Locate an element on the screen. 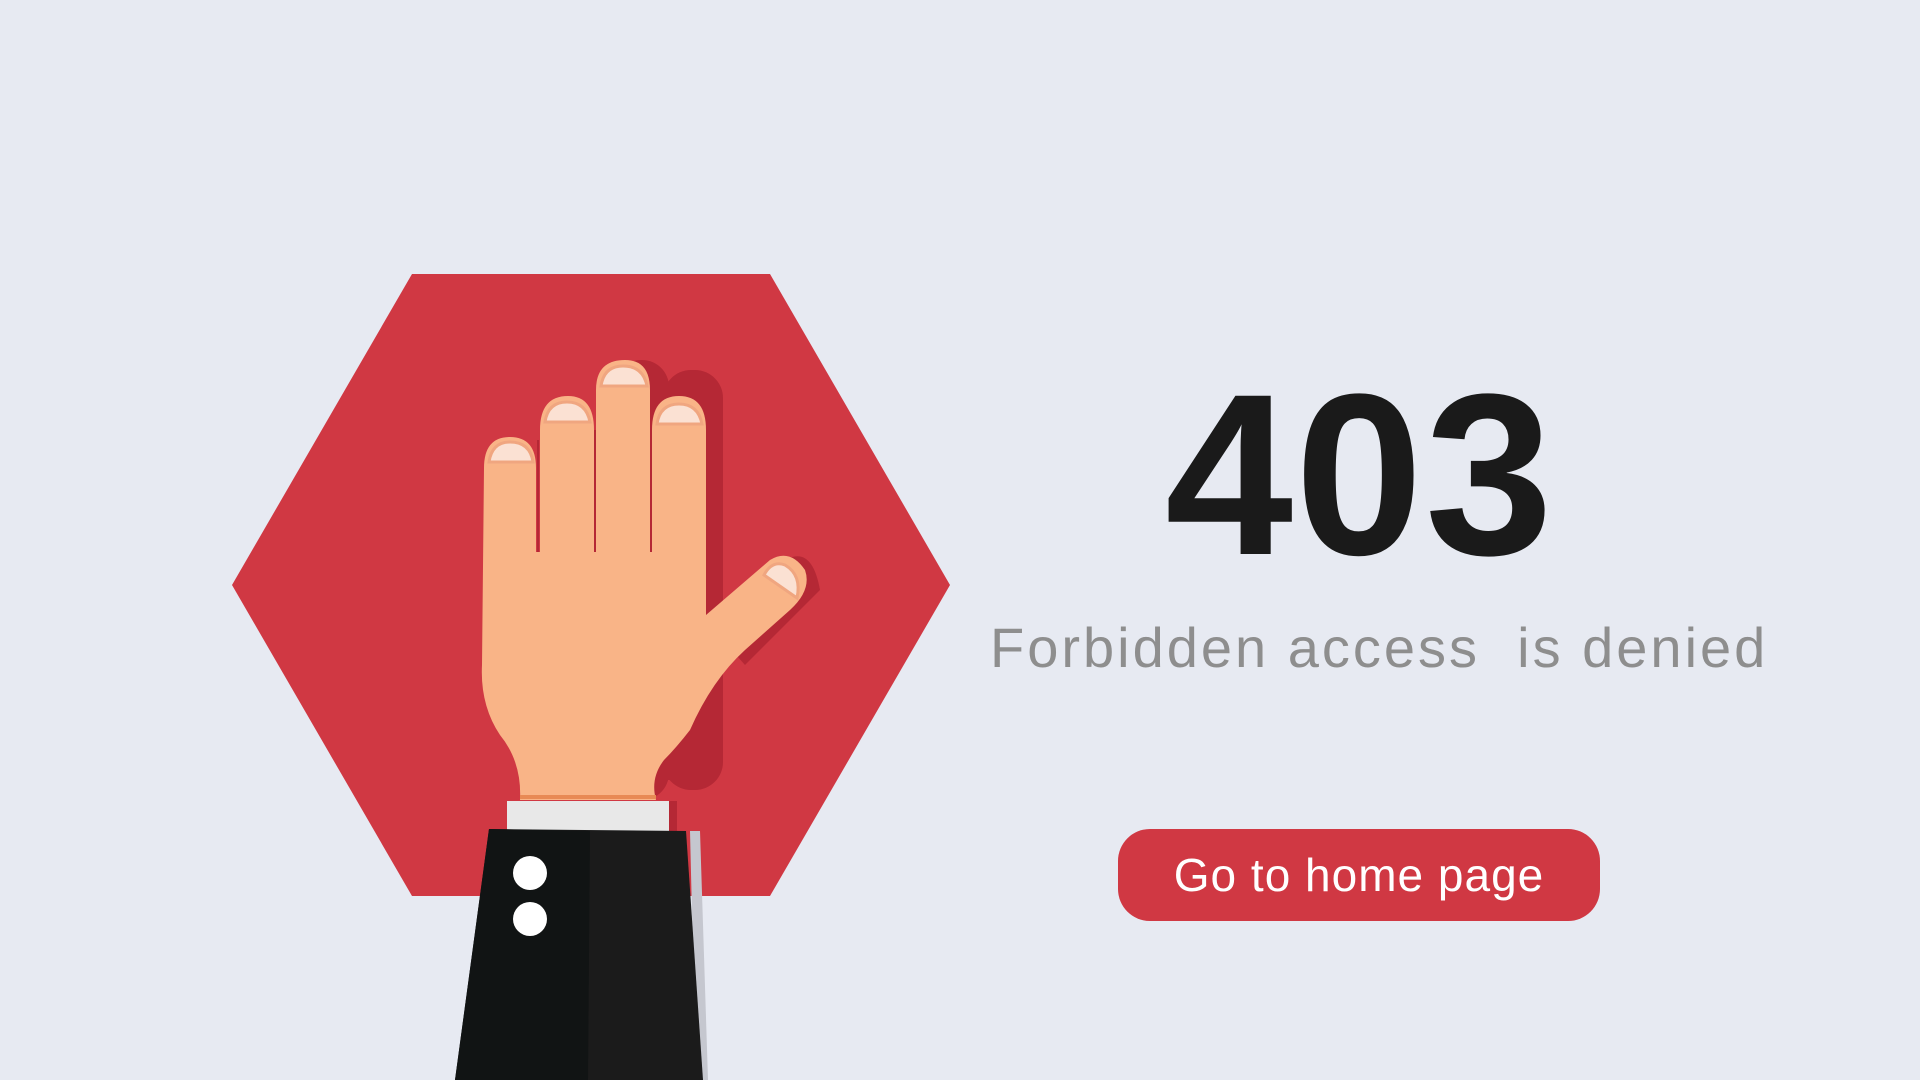 Image resolution: width=1920 pixels, height=1080 pixels. go-home-button: Go to home page is located at coordinates (1359, 875).